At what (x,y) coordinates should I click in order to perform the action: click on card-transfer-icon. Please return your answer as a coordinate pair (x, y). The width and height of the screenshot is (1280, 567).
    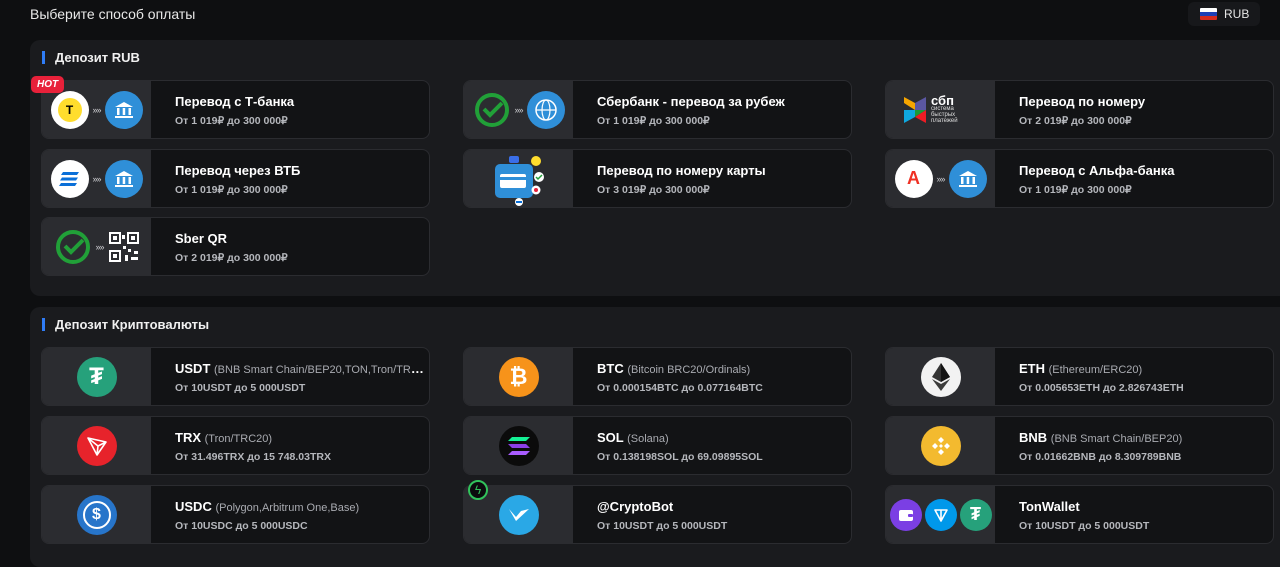
    Looking at the image, I should click on (519, 180).